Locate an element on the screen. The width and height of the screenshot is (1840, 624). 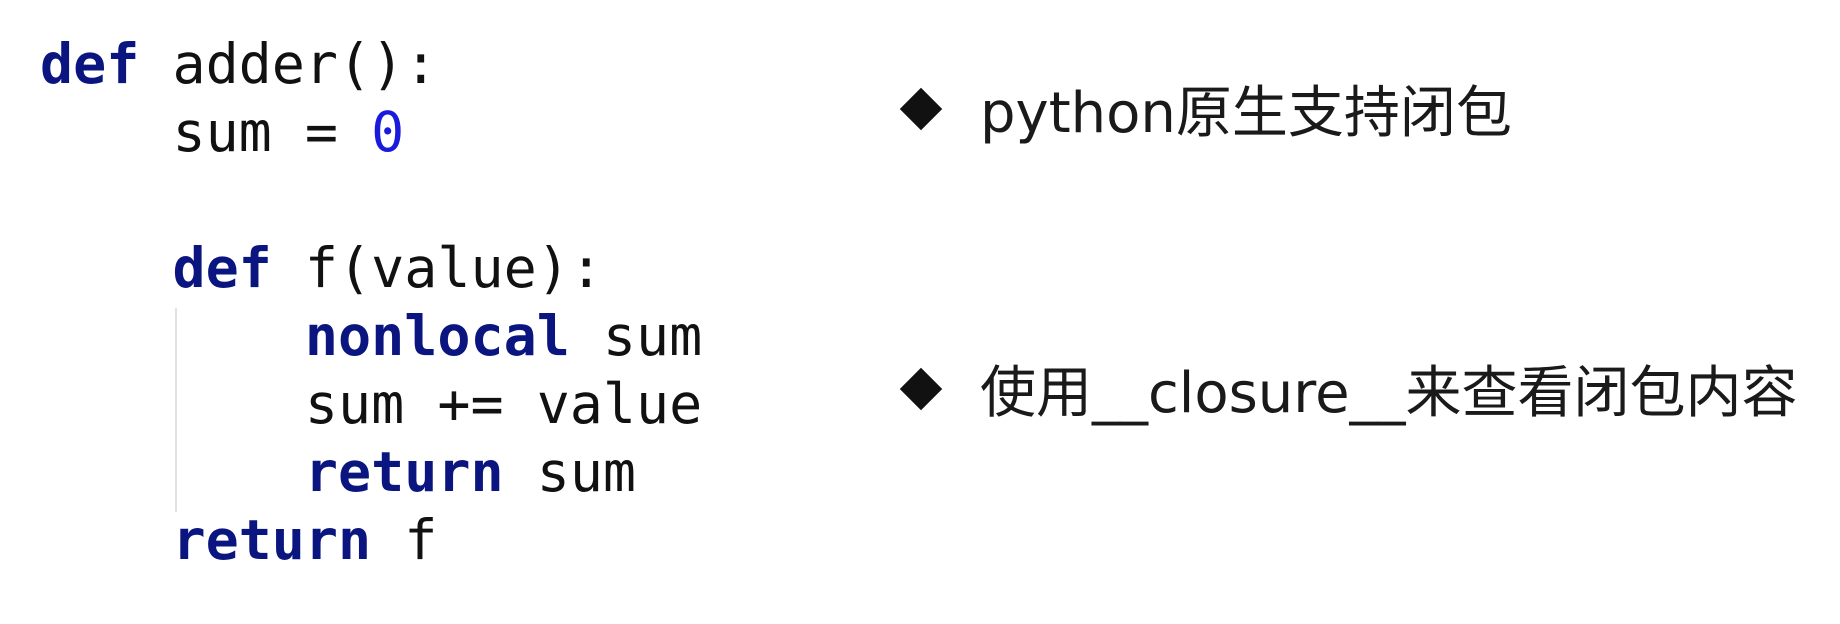
code-line: return f is located at coordinates (371, 540).